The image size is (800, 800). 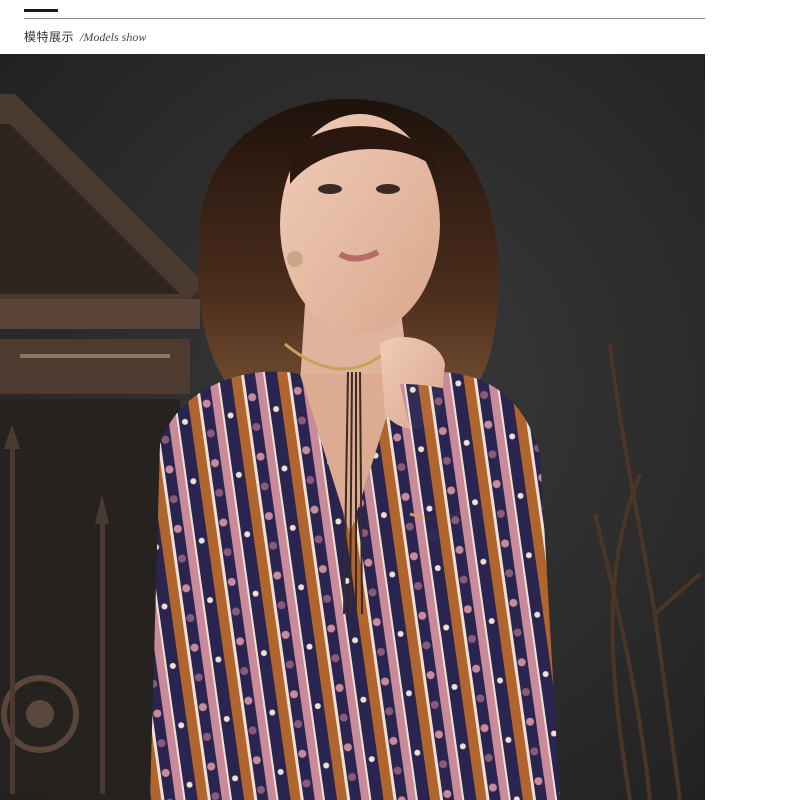 I want to click on section-title-cn: 模特展示, so click(x=49, y=37).